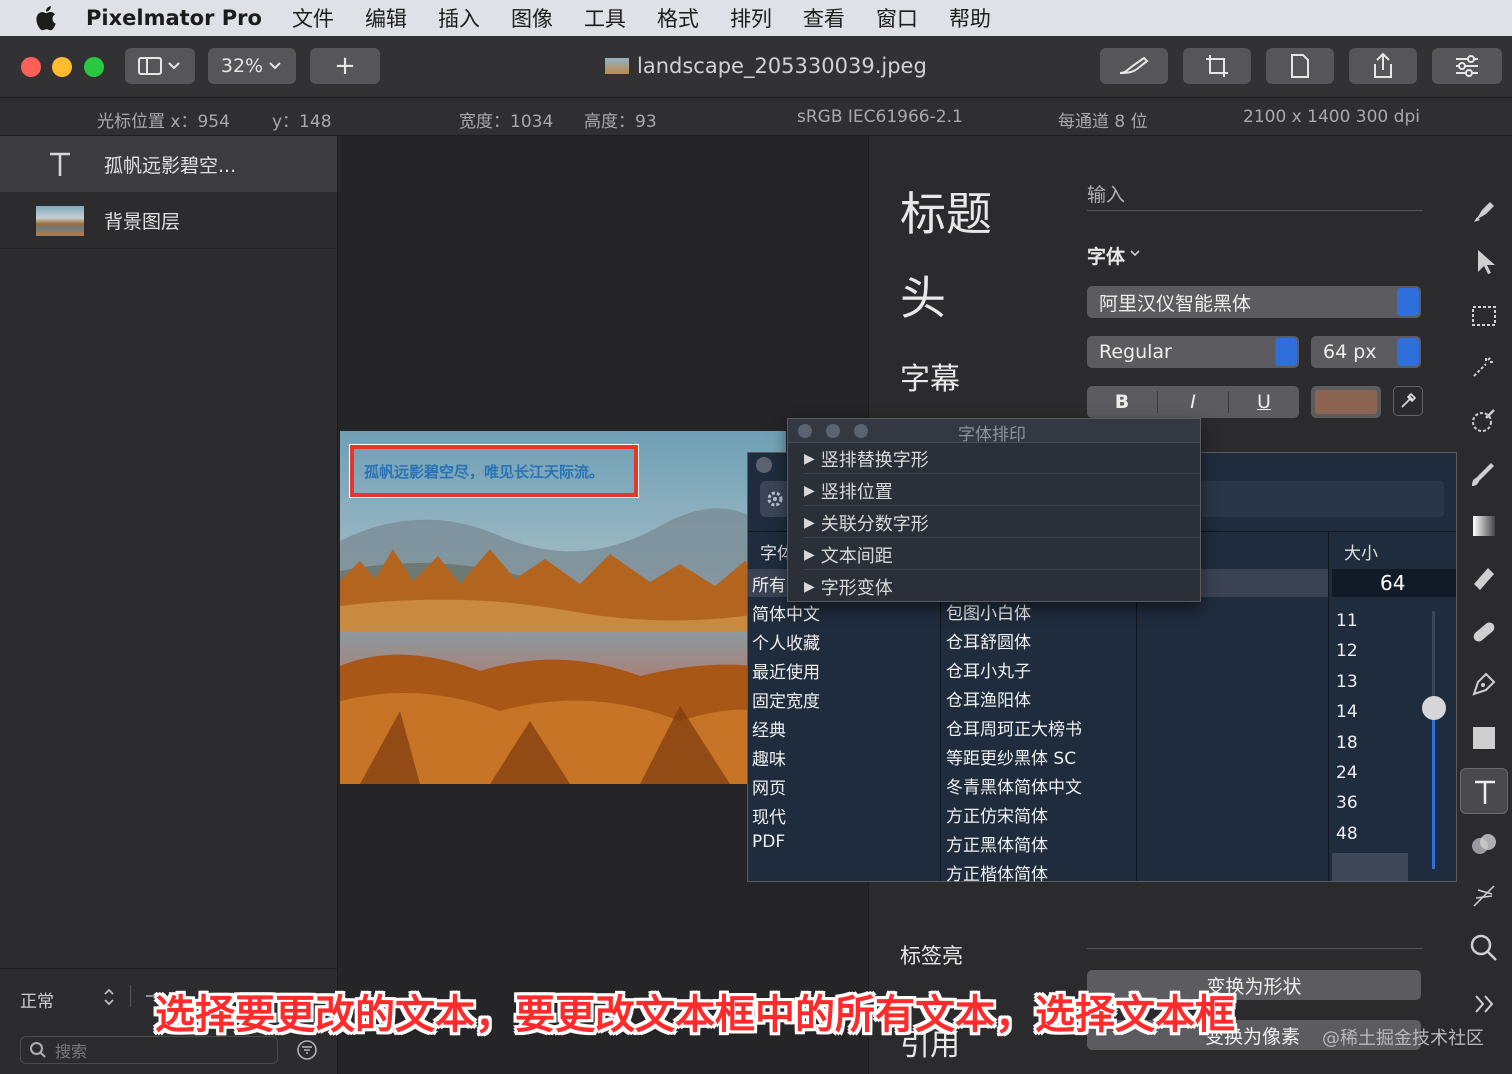 The width and height of the screenshot is (1512, 1074). What do you see at coordinates (775, 499) in the screenshot?
I see `fonts-action-button` at bounding box center [775, 499].